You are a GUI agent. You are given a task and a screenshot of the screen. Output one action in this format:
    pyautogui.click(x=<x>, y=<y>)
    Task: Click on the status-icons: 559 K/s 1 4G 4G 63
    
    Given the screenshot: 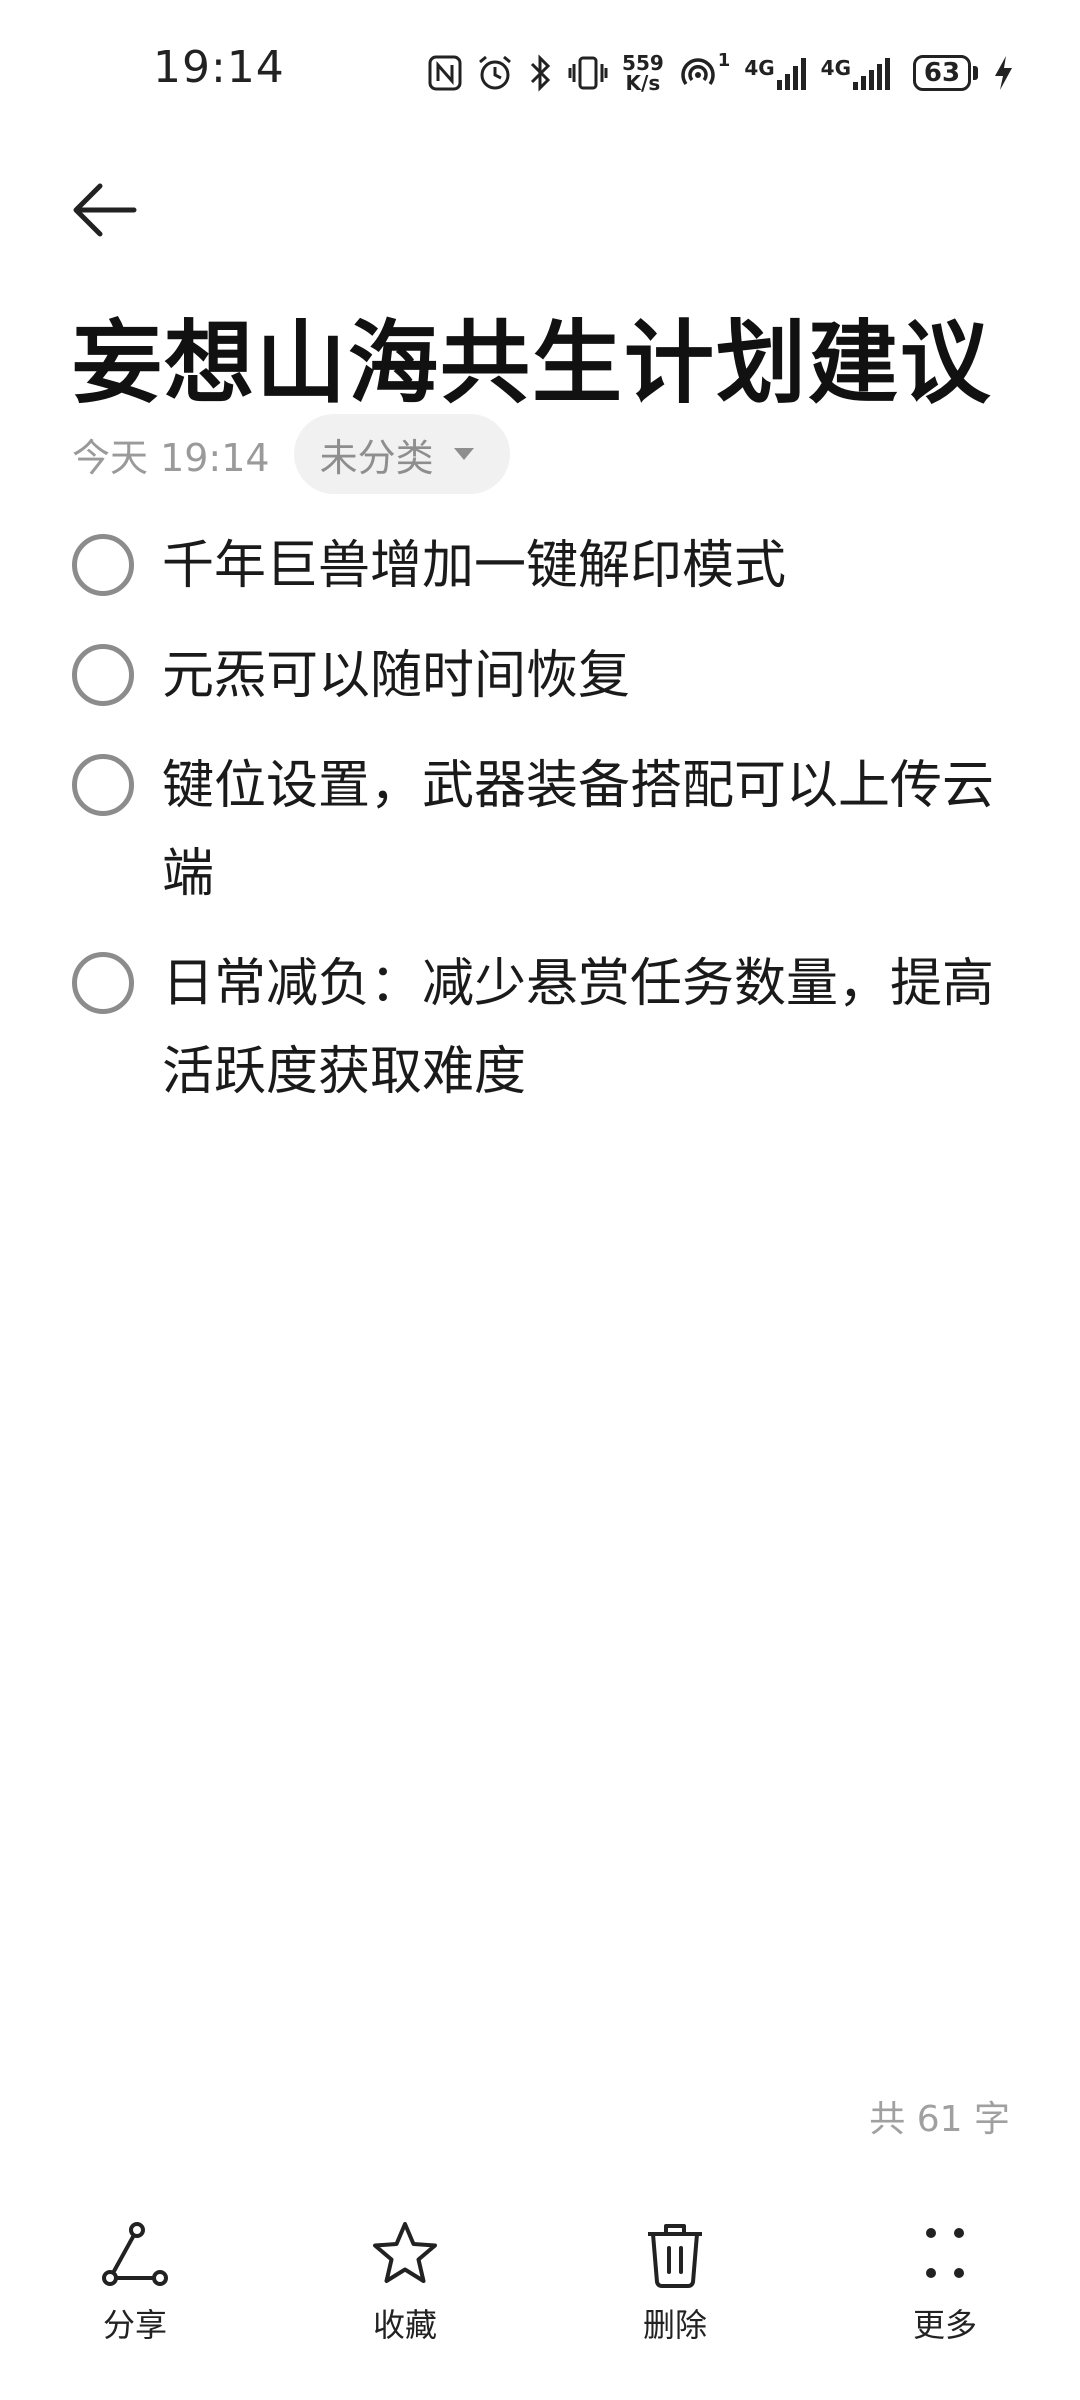 What is the action you would take?
    pyautogui.click(x=721, y=73)
    